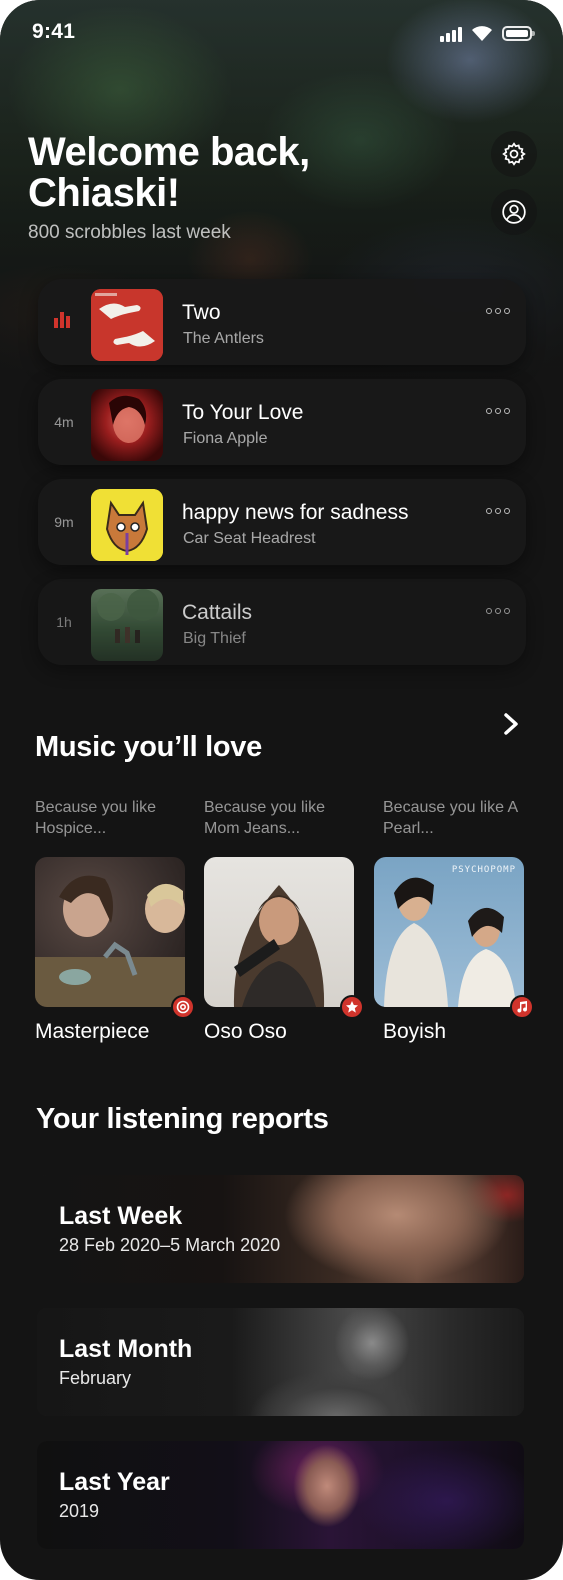  I want to click on artist-photo, so click(284, 938).